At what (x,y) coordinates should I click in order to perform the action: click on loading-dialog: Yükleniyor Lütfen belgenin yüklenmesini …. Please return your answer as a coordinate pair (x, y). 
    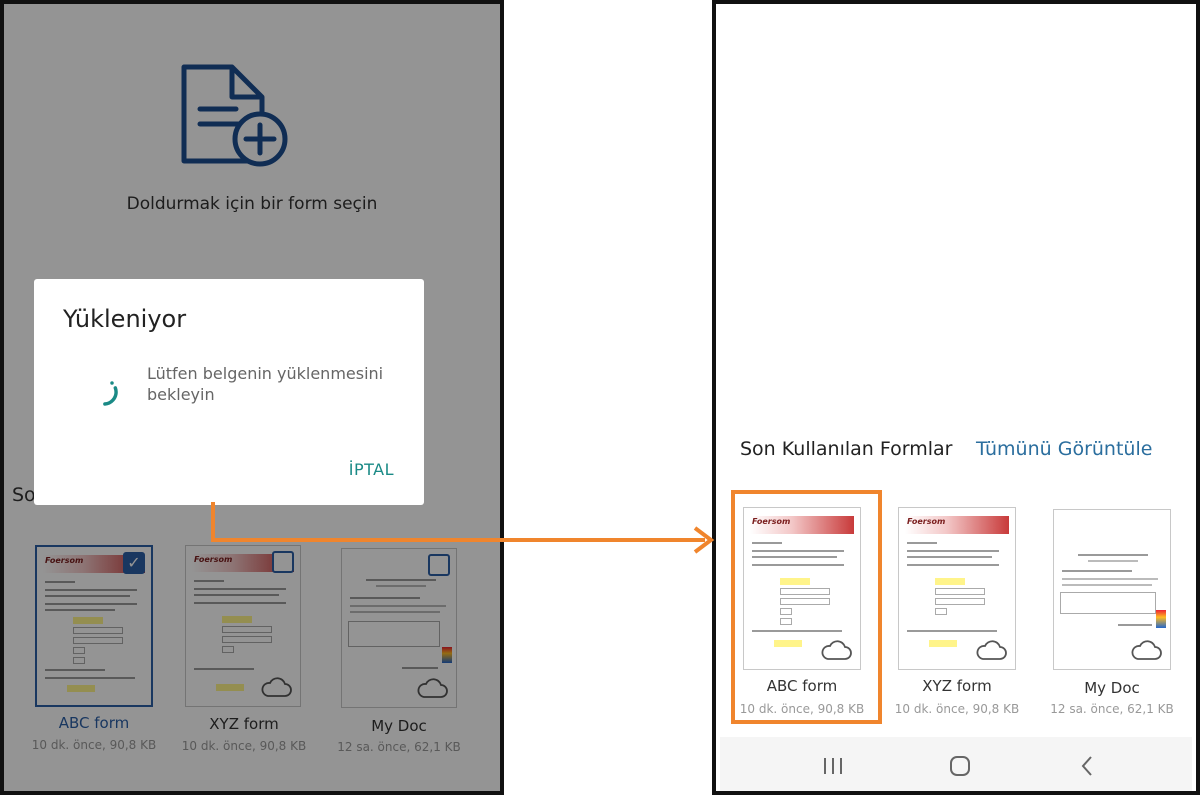
    Looking at the image, I should click on (229, 392).